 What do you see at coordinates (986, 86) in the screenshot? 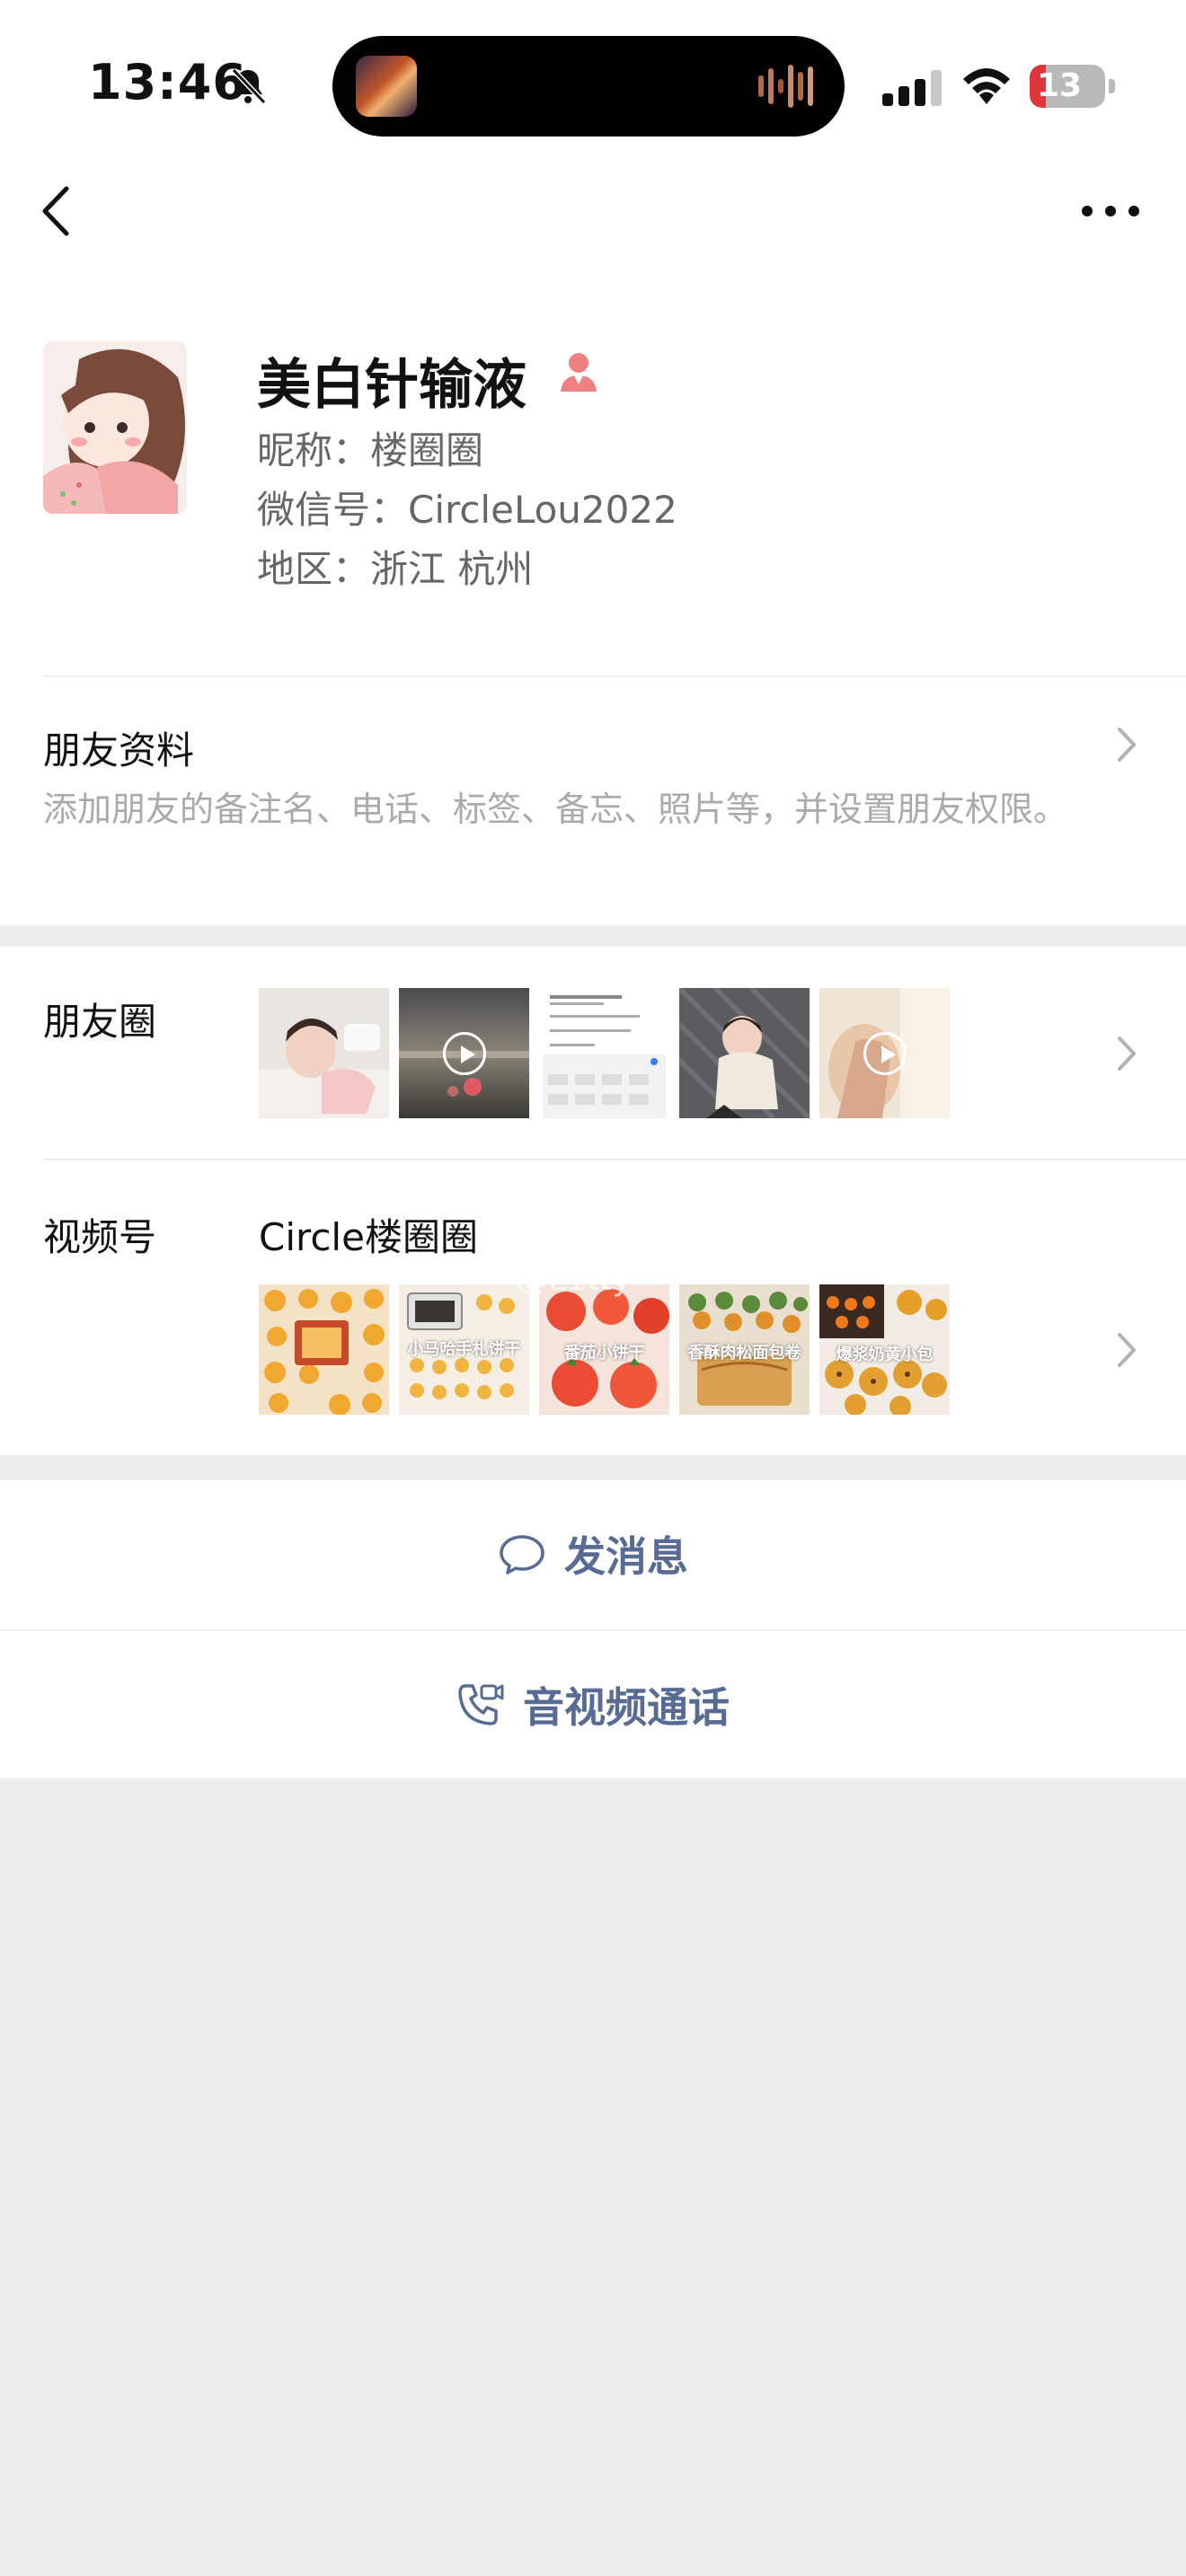
I see `wifi-icon` at bounding box center [986, 86].